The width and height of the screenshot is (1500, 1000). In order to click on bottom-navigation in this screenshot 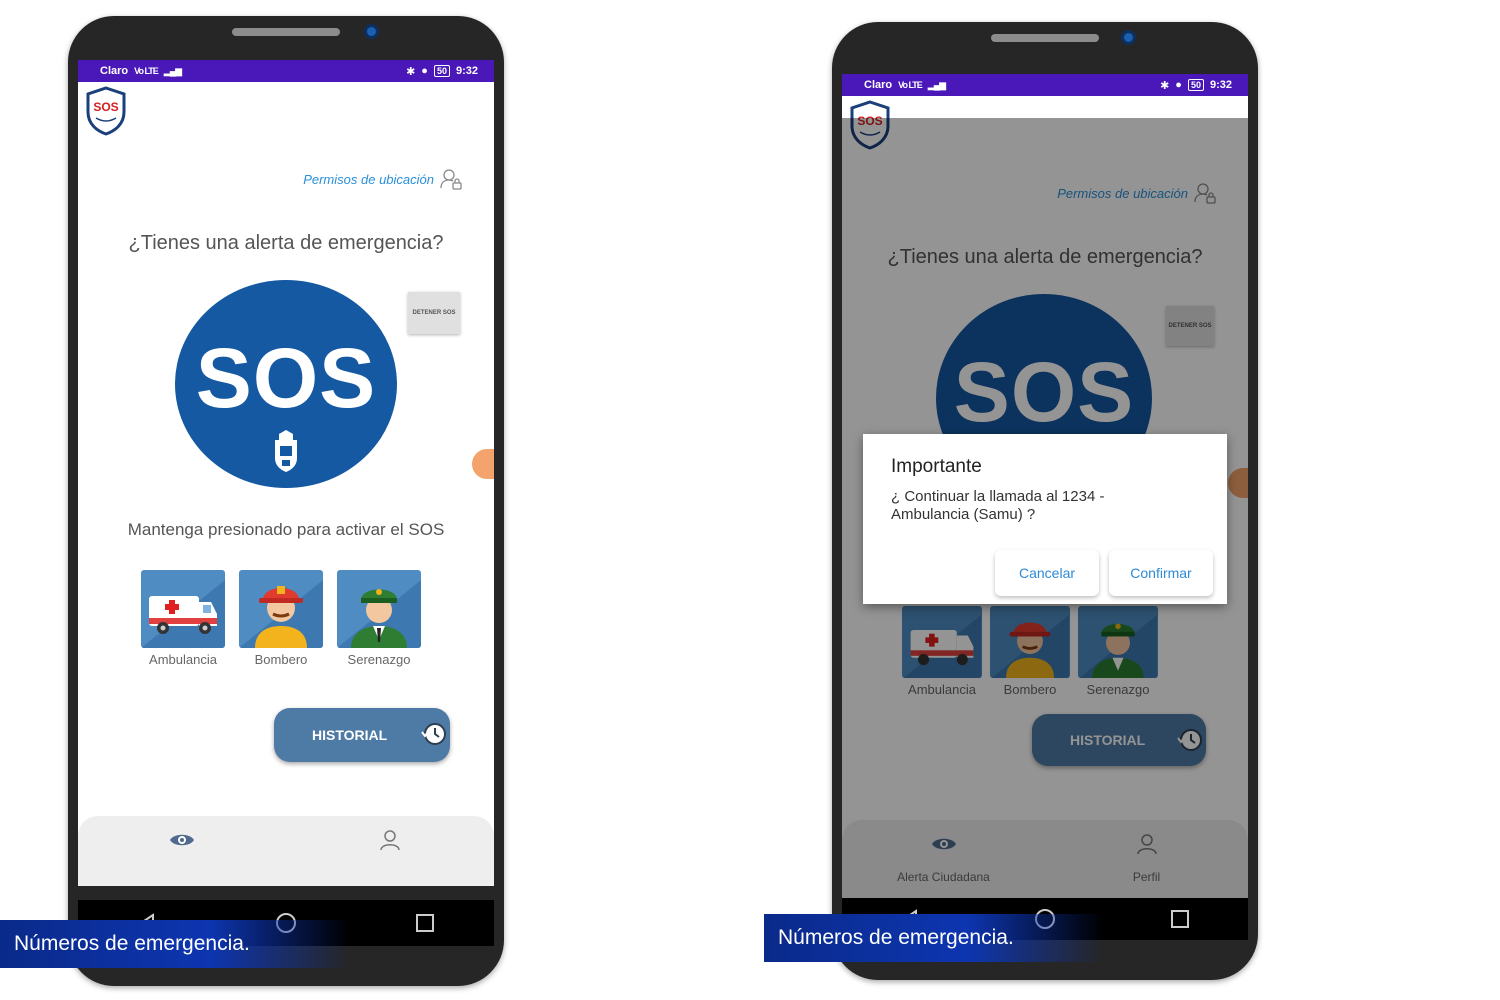, I will do `click(286, 851)`.